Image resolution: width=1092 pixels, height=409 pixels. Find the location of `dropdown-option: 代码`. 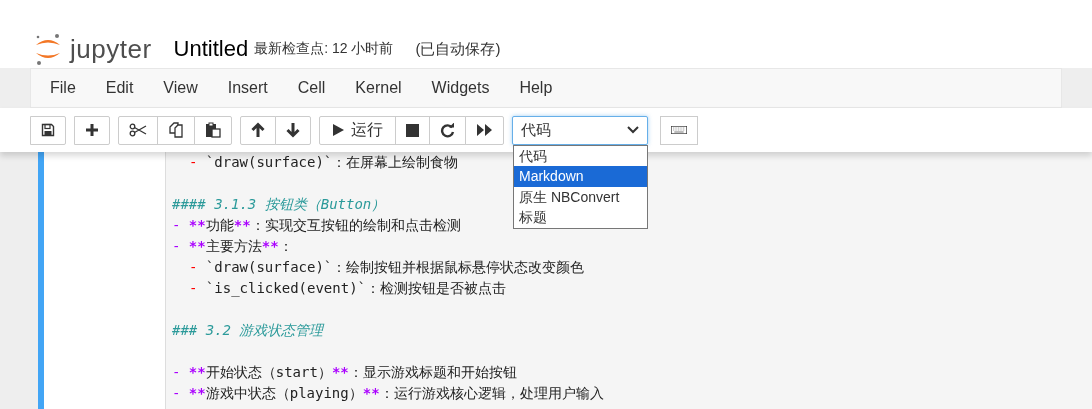

dropdown-option: 代码 is located at coordinates (580, 155).